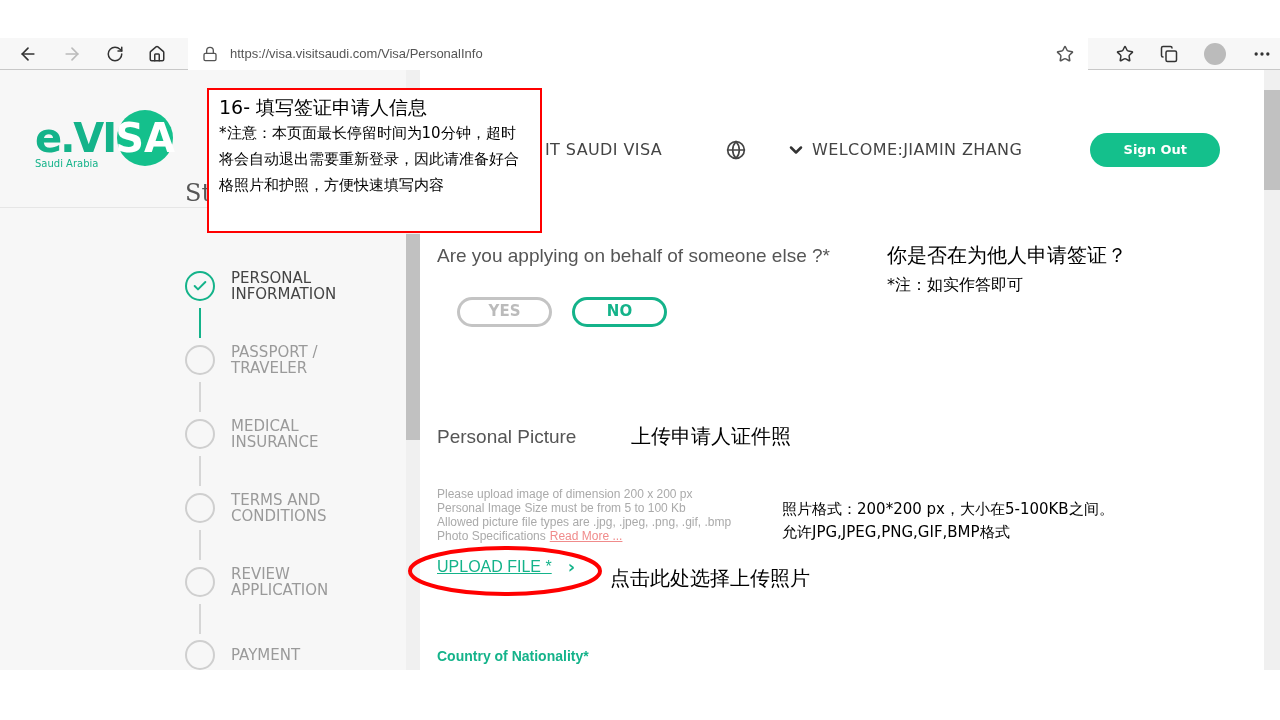 This screenshot has width=1280, height=720. Describe the element at coordinates (736, 150) in the screenshot. I see `globe-icon` at that location.